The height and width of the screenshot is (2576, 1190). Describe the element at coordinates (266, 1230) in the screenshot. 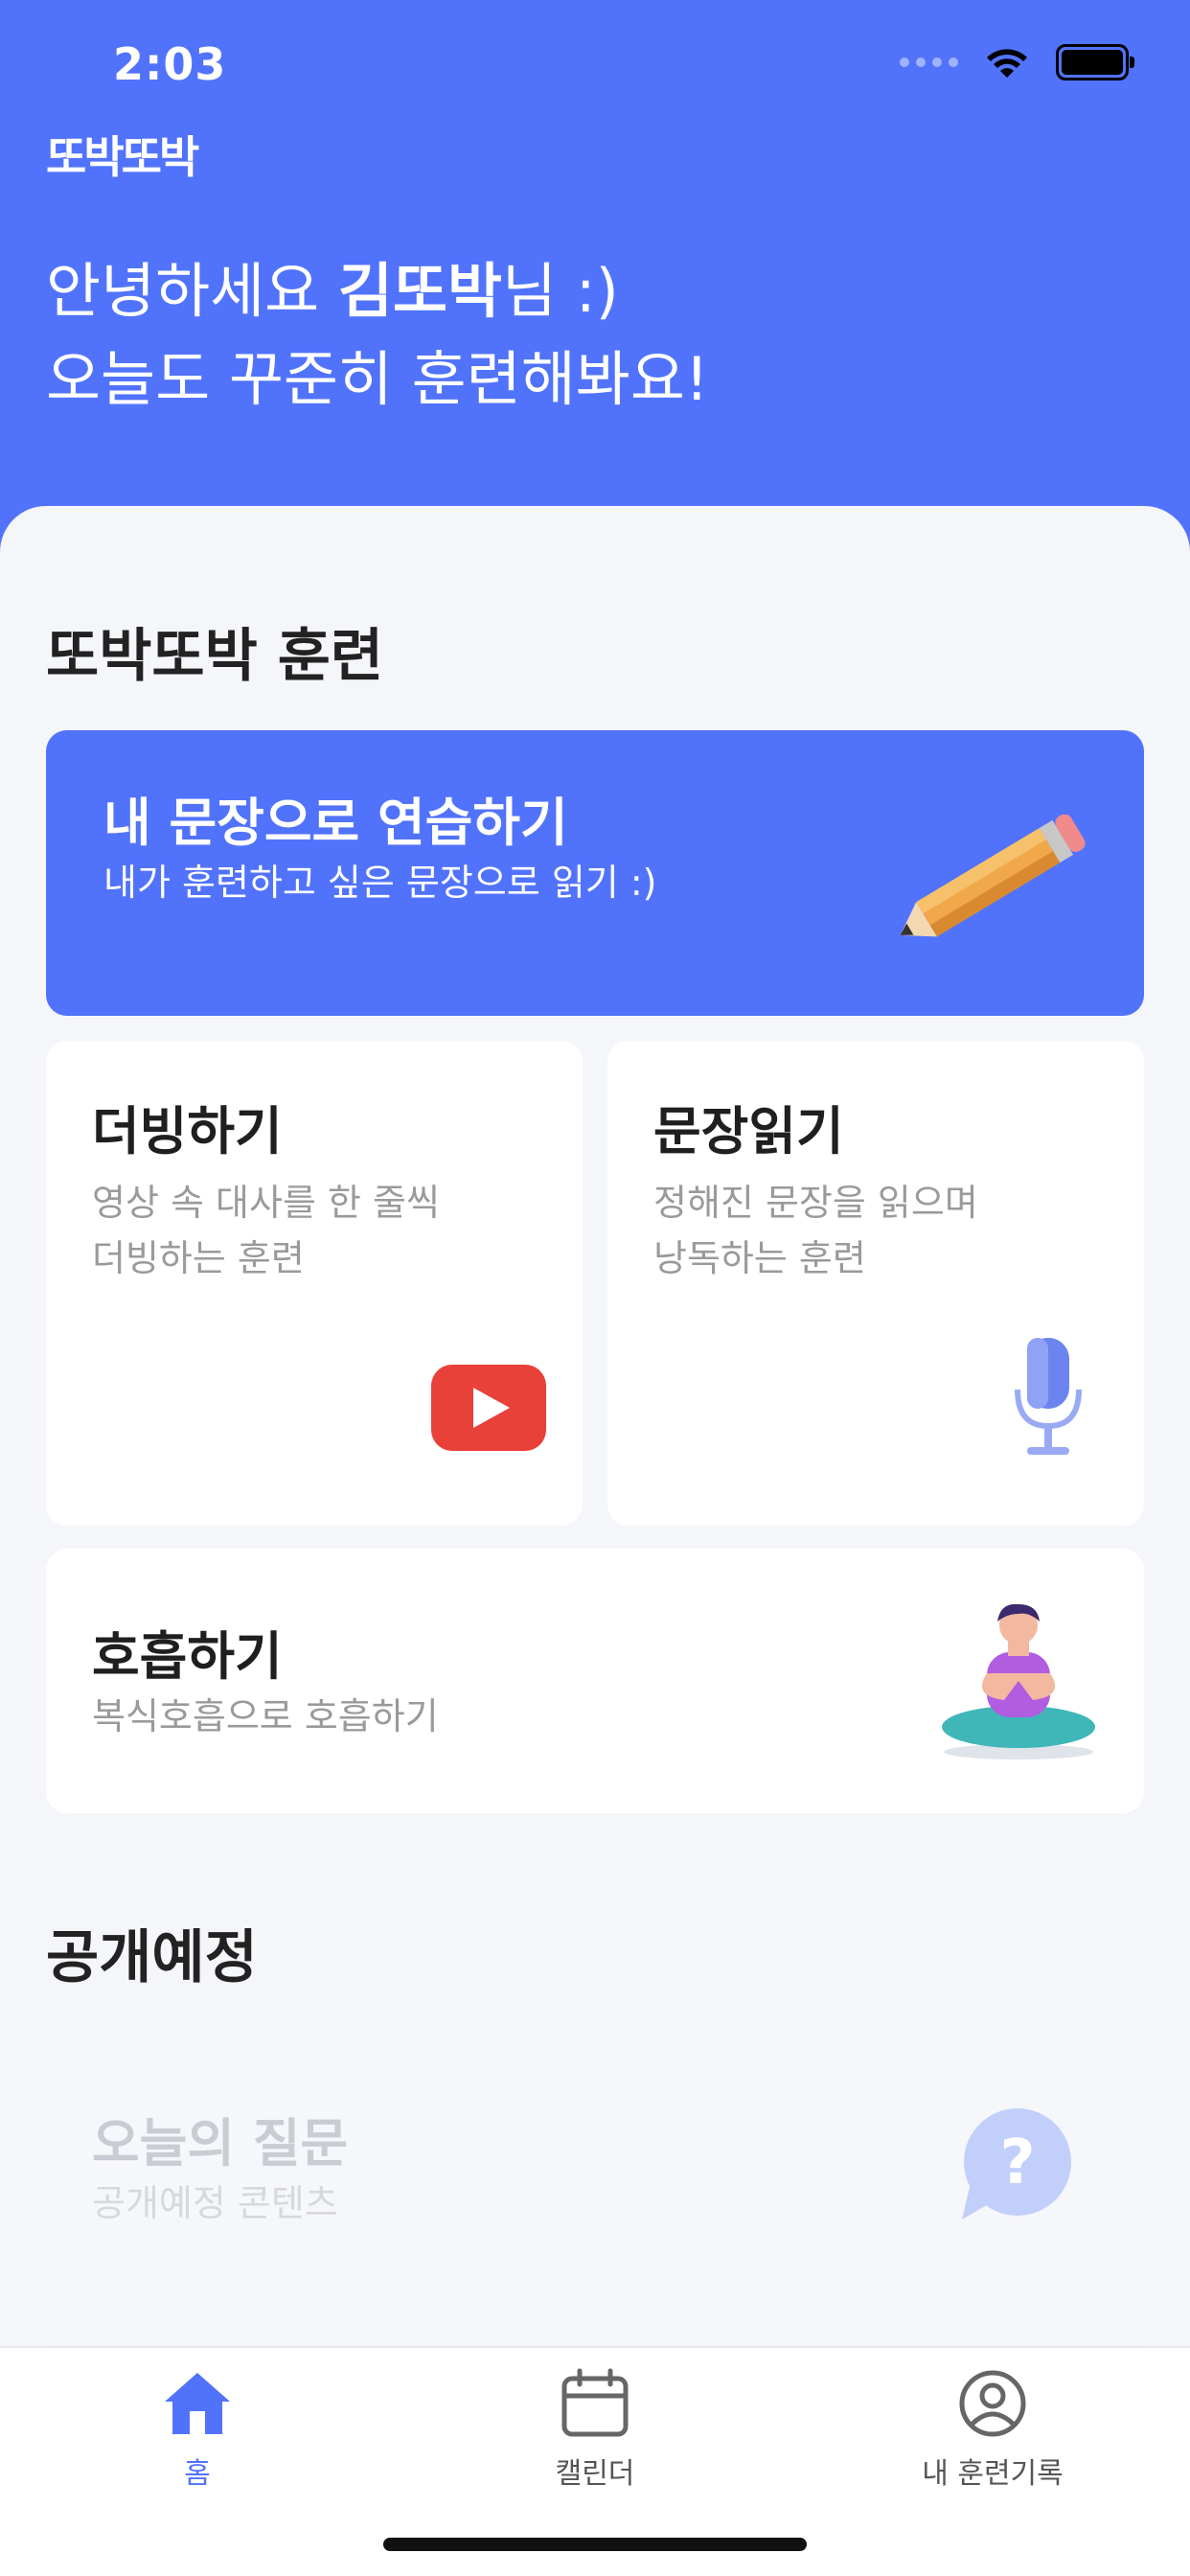

I see `card-subtitle: 영상 속 대사를 한 줄씩 더빙하는 훈련` at that location.